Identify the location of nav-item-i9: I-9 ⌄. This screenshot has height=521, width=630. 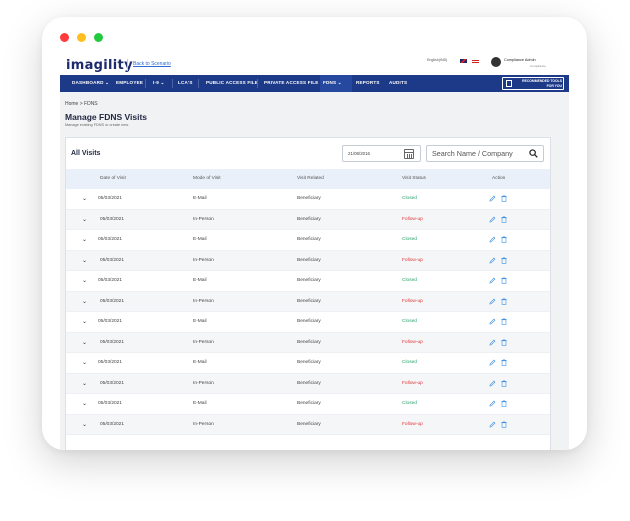
(159, 83).